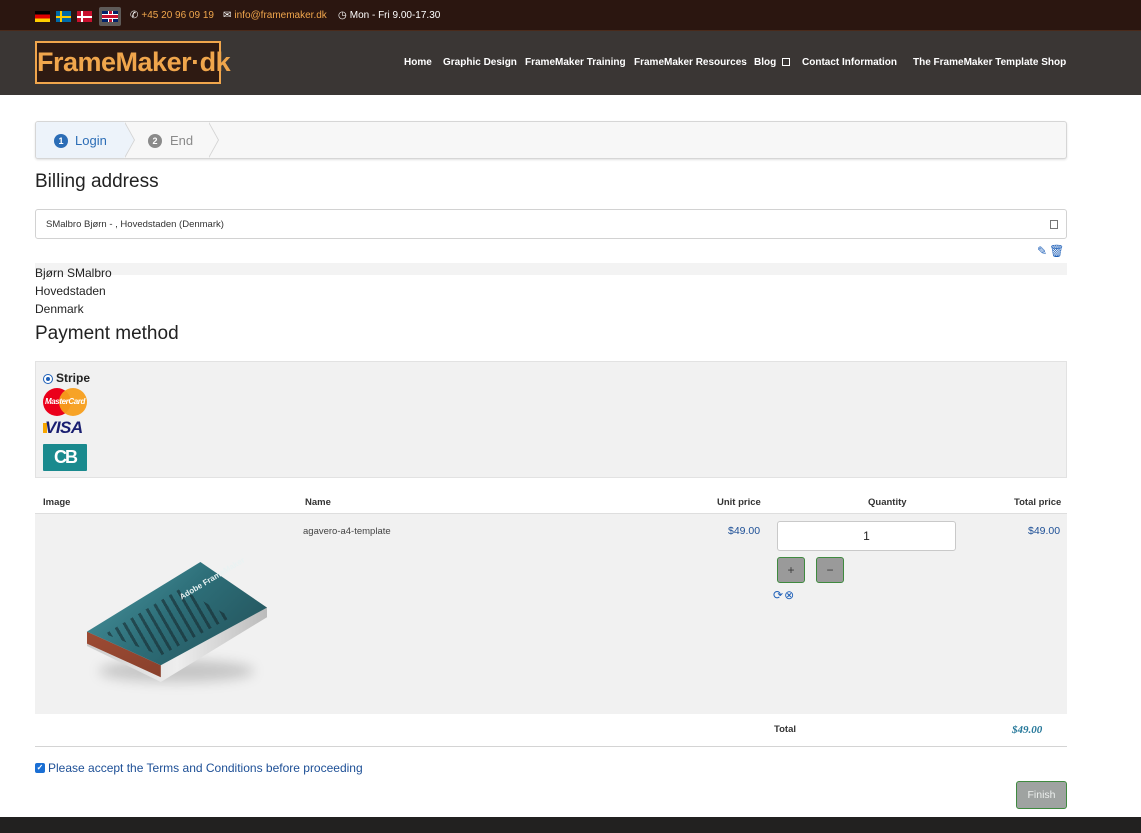  What do you see at coordinates (70, 291) in the screenshot?
I see `address-region: Hovedstaden` at bounding box center [70, 291].